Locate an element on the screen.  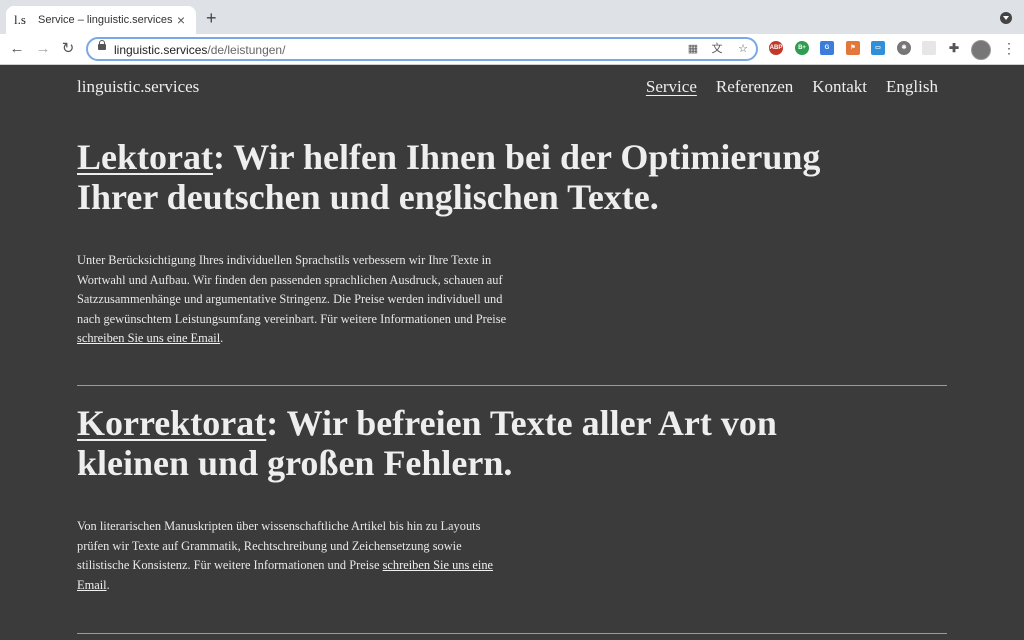
url-domain: linguistic.services is located at coordinates (161, 50).